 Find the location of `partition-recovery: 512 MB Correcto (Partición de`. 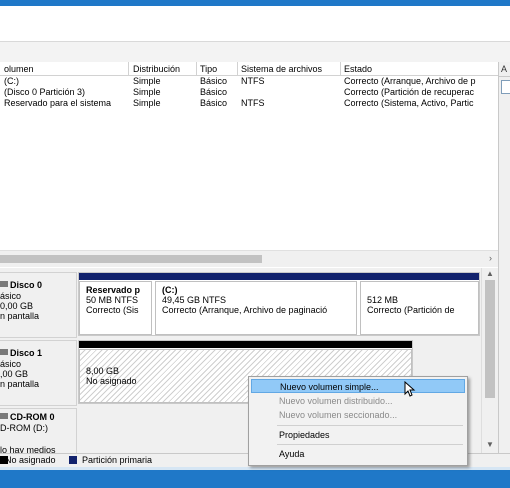

partition-recovery: 512 MB Correcto (Partición de is located at coordinates (419, 304).